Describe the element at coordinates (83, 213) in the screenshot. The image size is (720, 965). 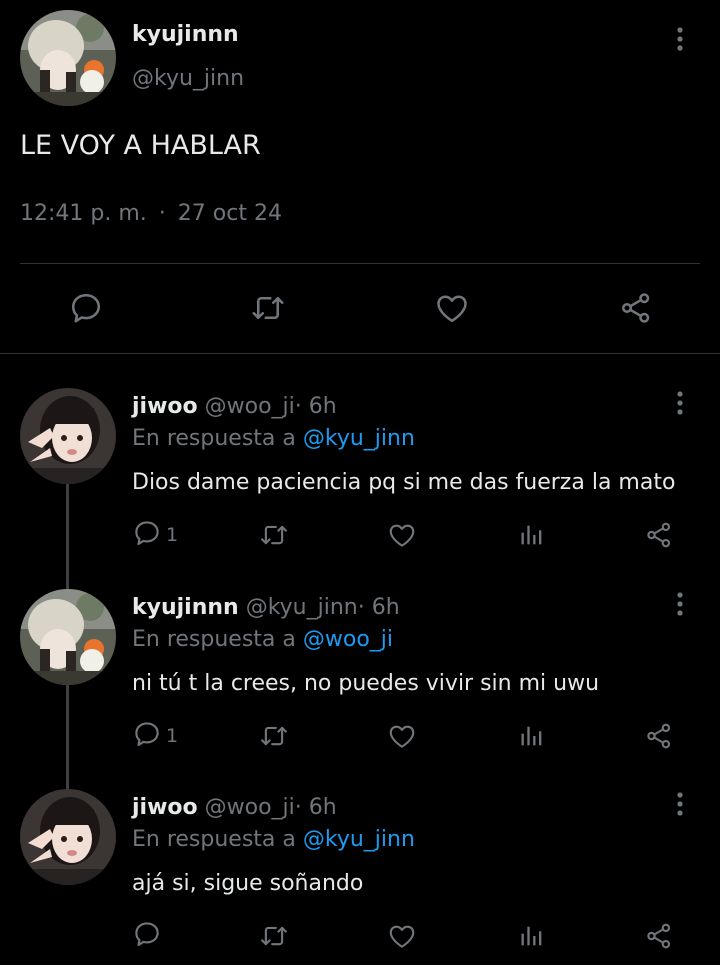
I see `tweet-time: 12:41 p. m.` at that location.